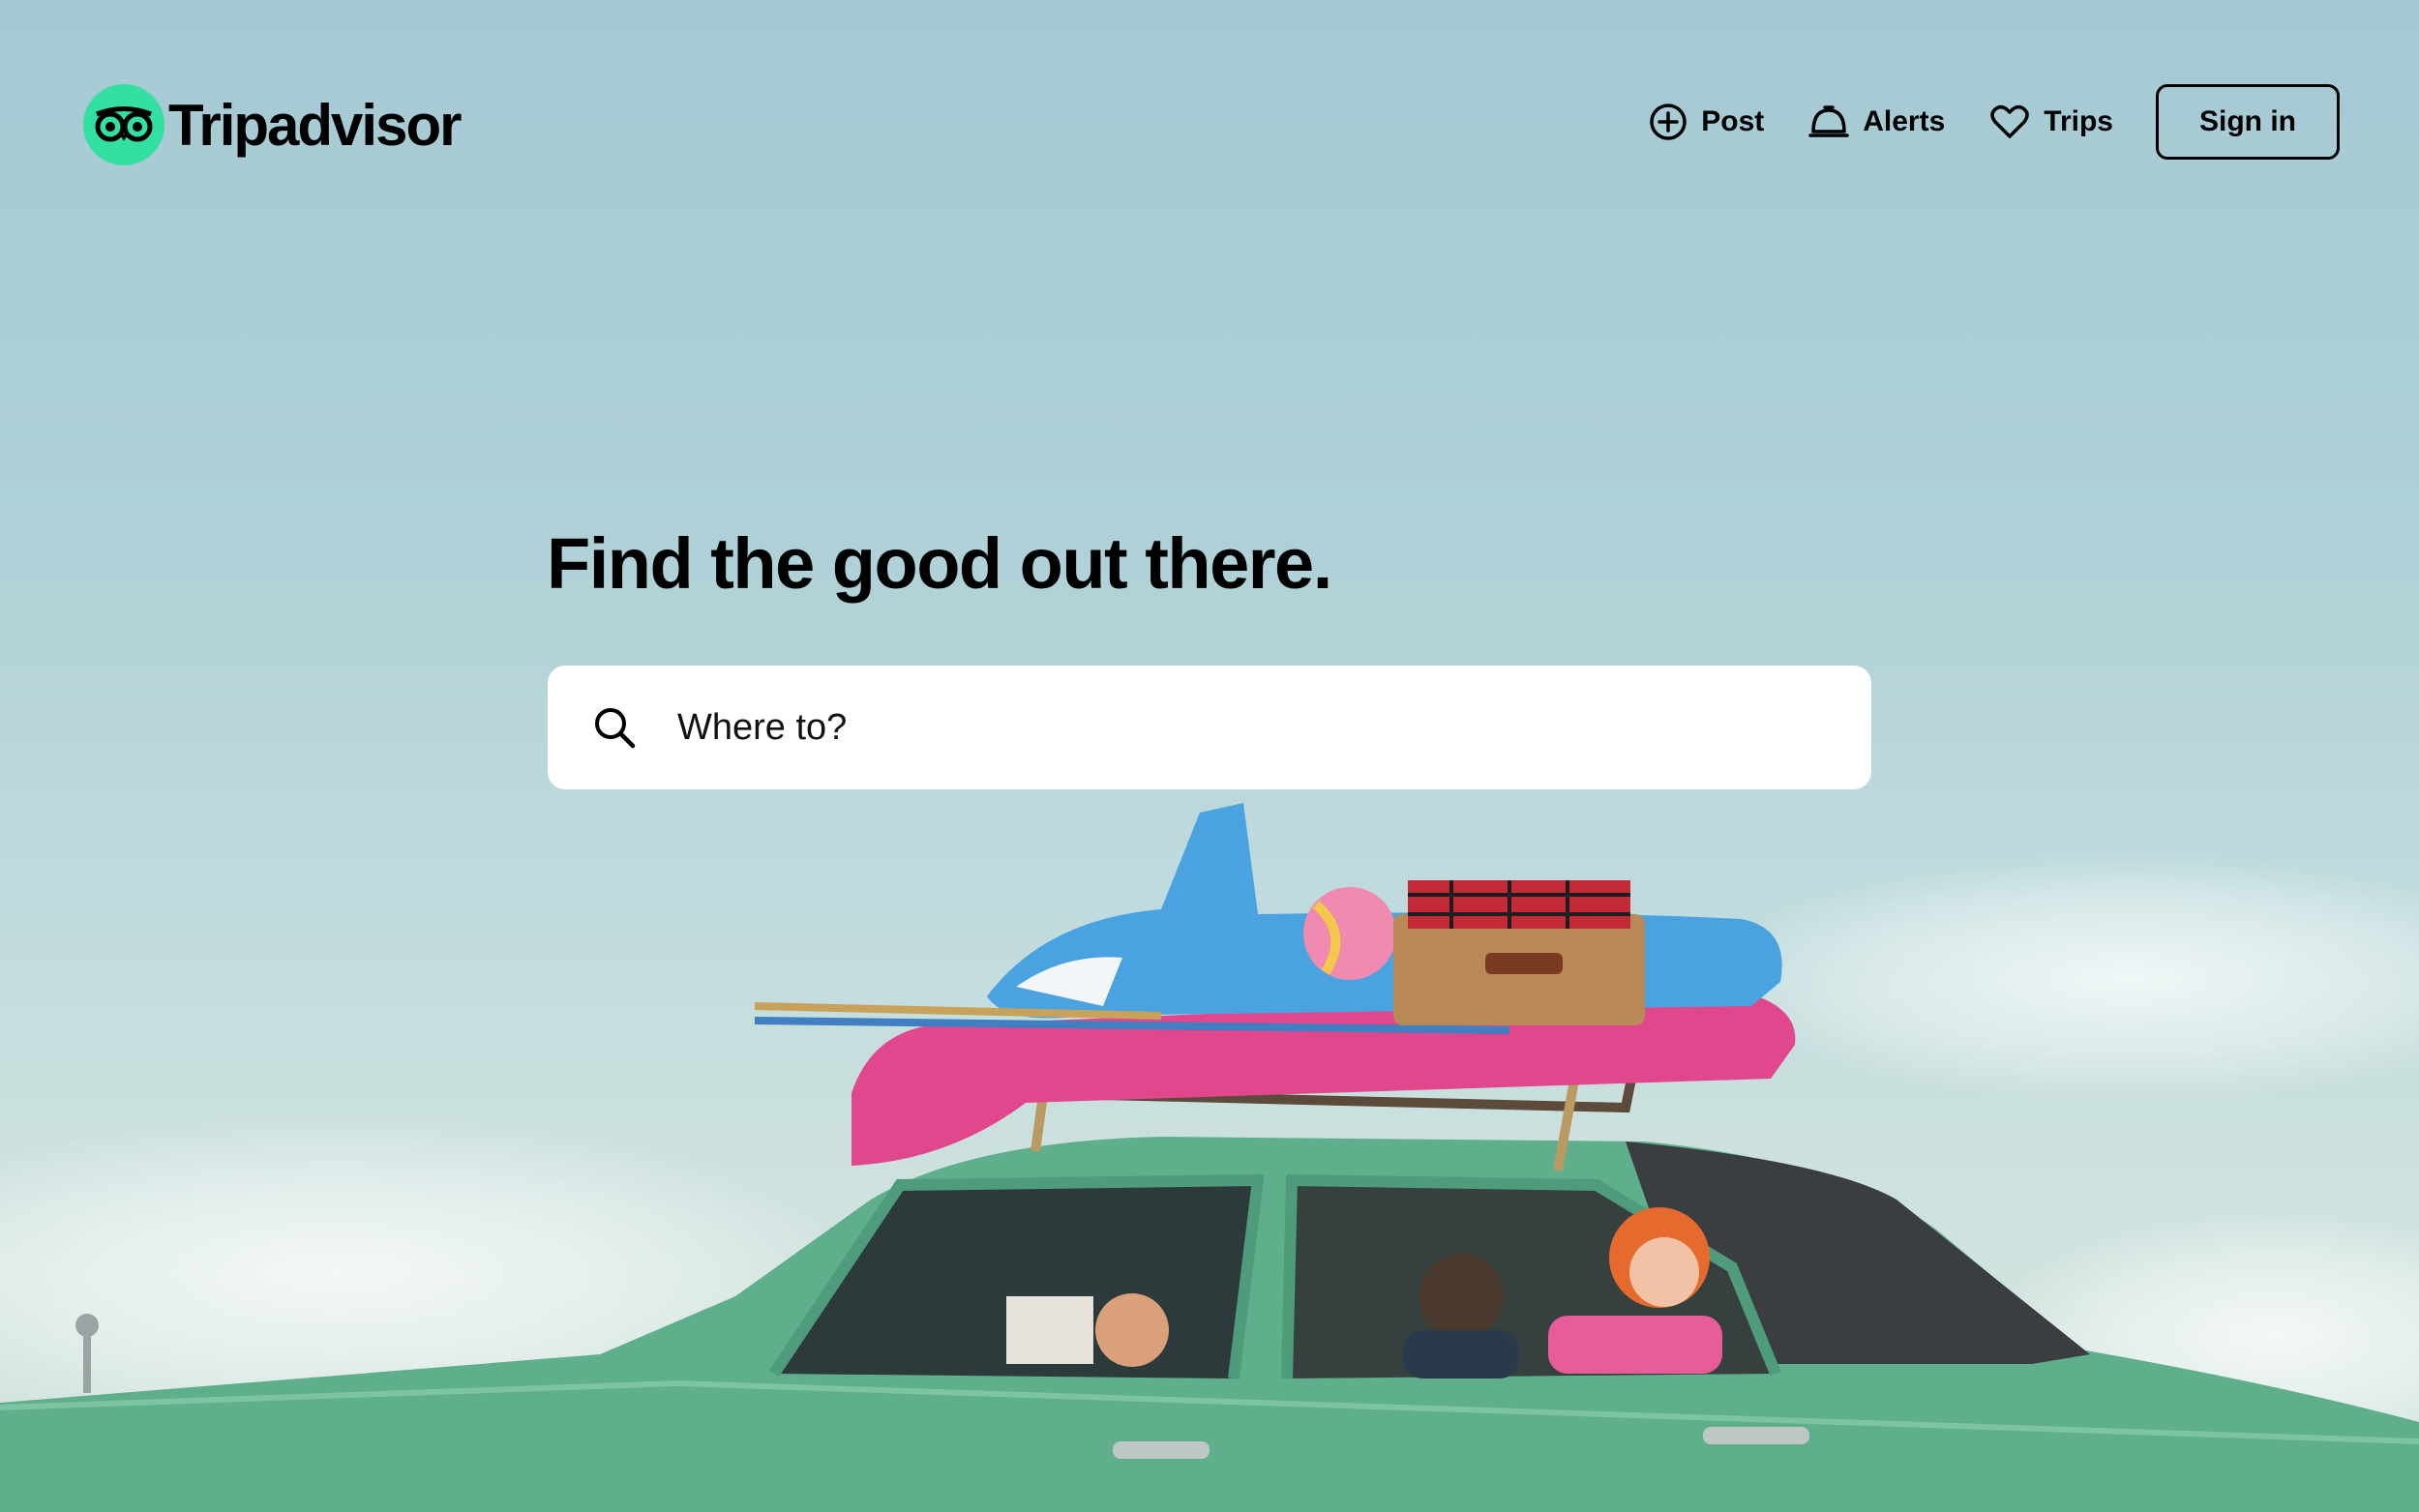  I want to click on tripadvisor-logo: Tripadvisor, so click(273, 125).